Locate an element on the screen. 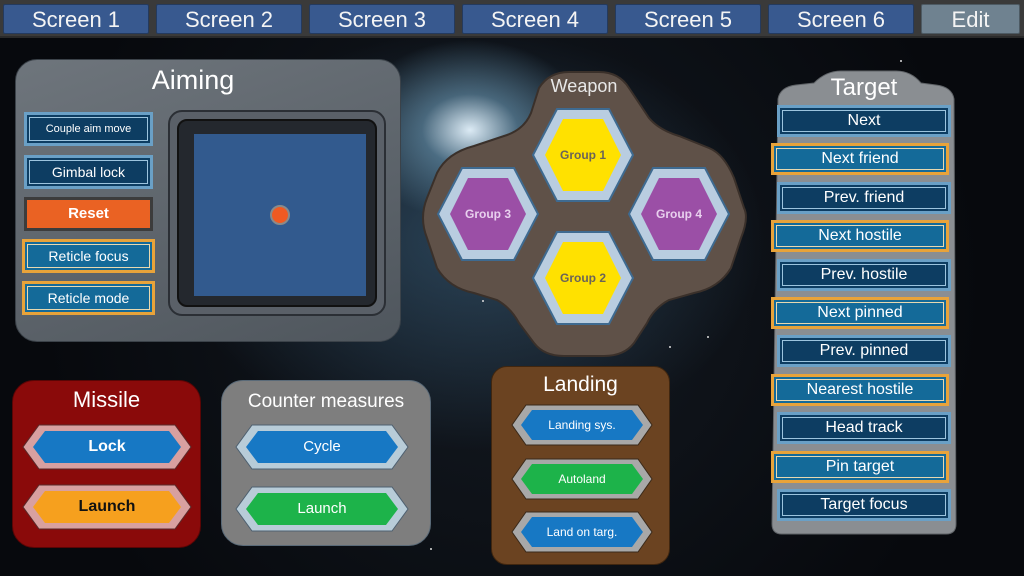 The height and width of the screenshot is (576, 1024). counter-cycle-button: Cycle is located at coordinates (322, 447).